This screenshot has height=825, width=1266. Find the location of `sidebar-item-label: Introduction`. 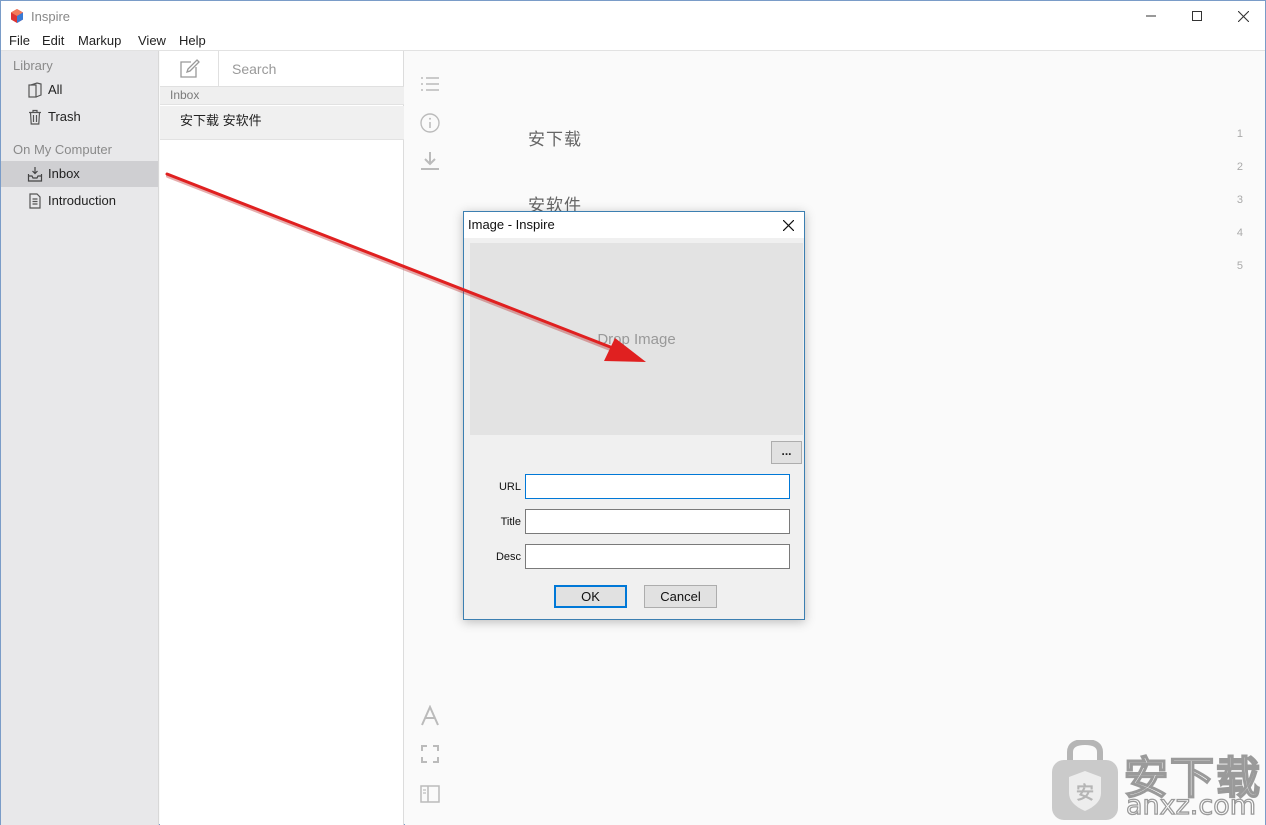

sidebar-item-label: Introduction is located at coordinates (82, 200).